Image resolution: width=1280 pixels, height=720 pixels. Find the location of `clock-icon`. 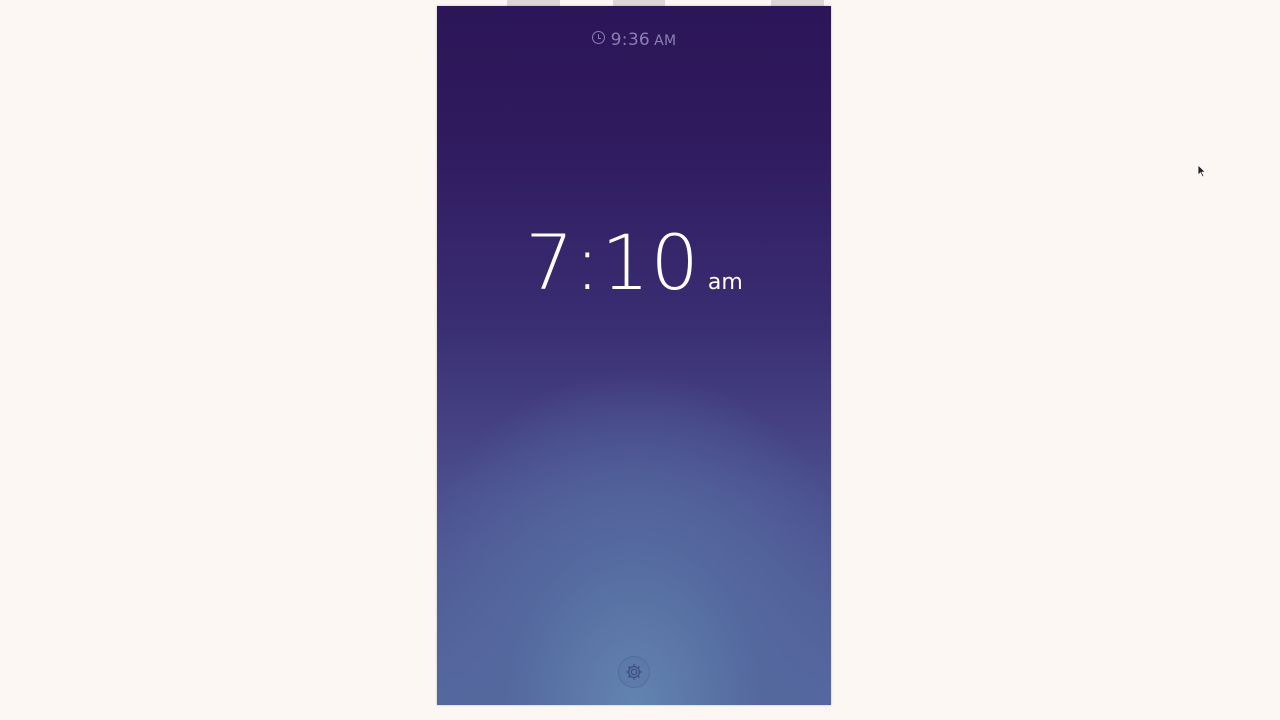

clock-icon is located at coordinates (598, 37).